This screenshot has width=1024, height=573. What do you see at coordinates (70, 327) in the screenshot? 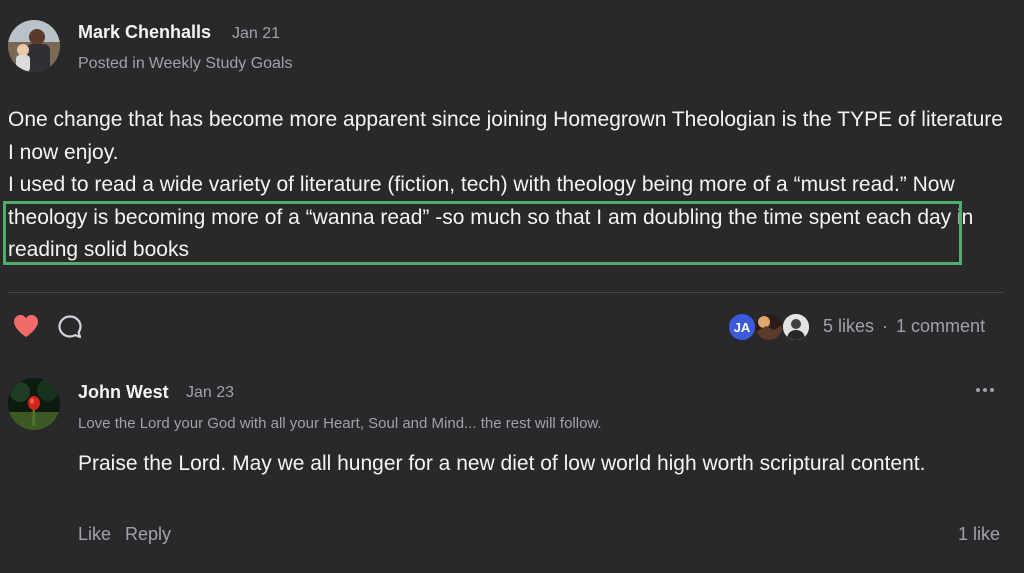
I see `speech-bubble-icon` at bounding box center [70, 327].